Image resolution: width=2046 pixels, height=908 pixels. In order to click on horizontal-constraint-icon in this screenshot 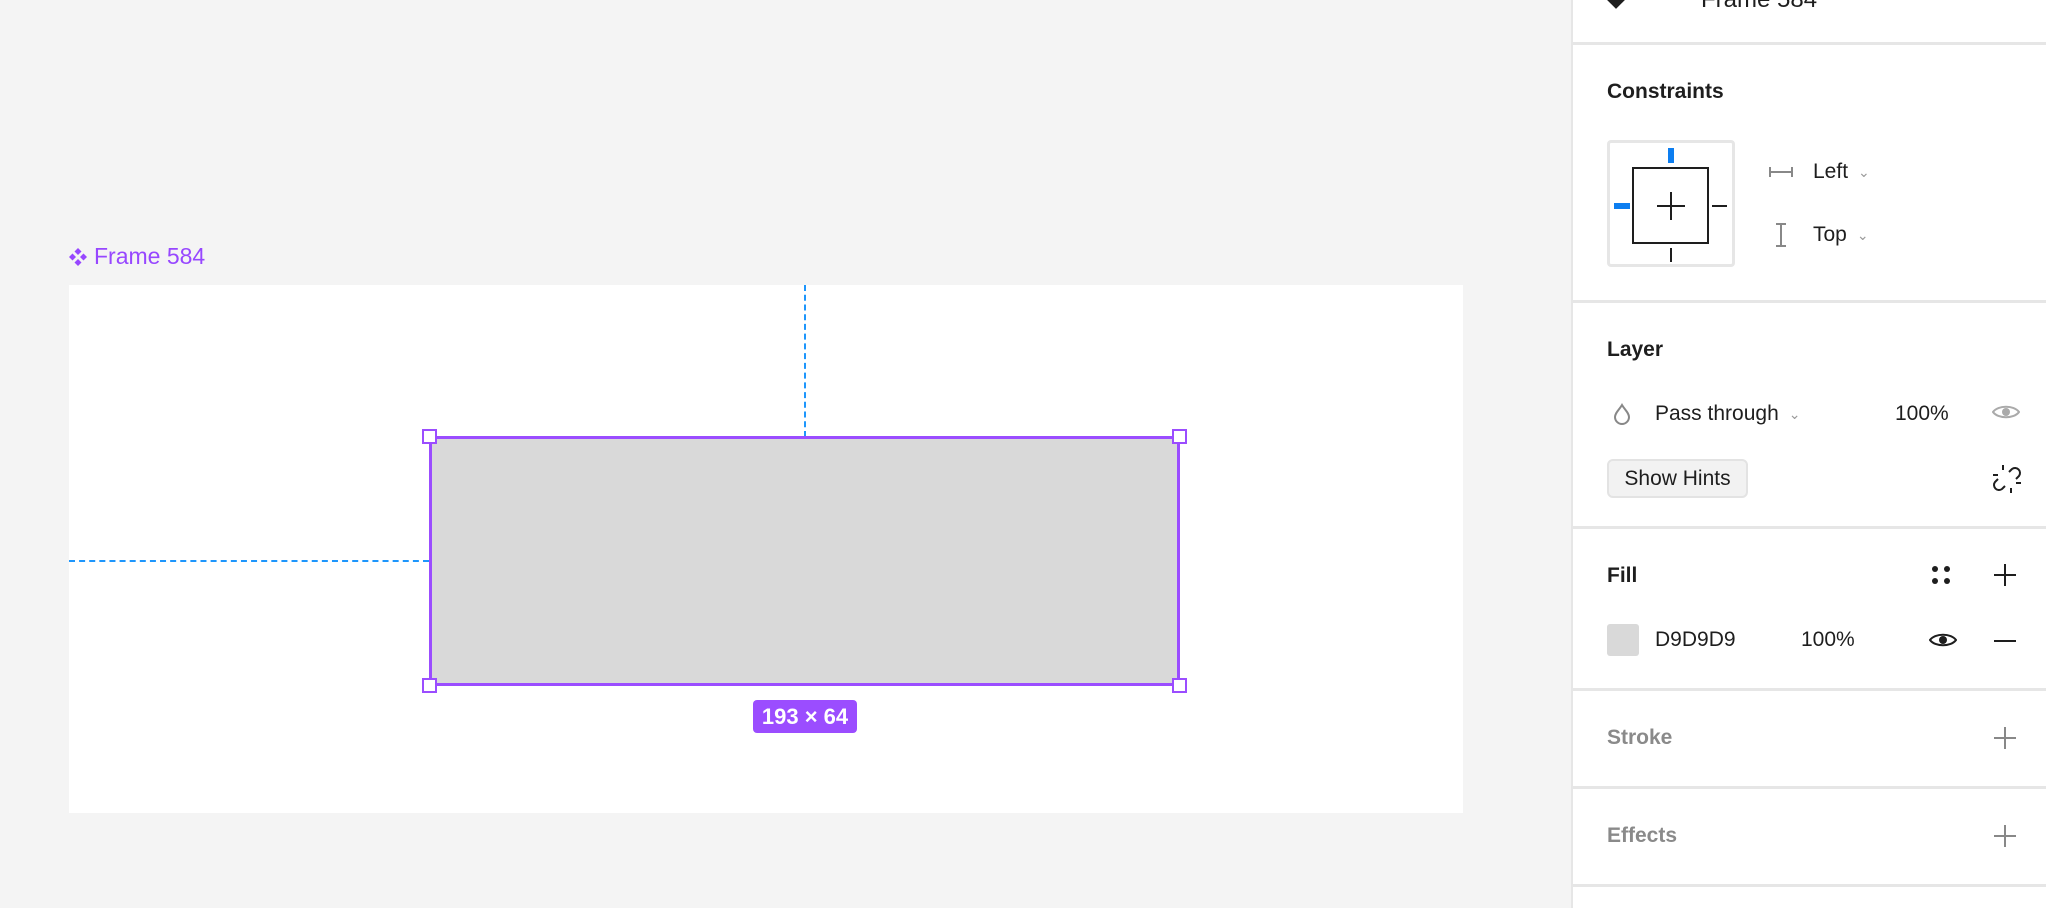, I will do `click(1781, 172)`.